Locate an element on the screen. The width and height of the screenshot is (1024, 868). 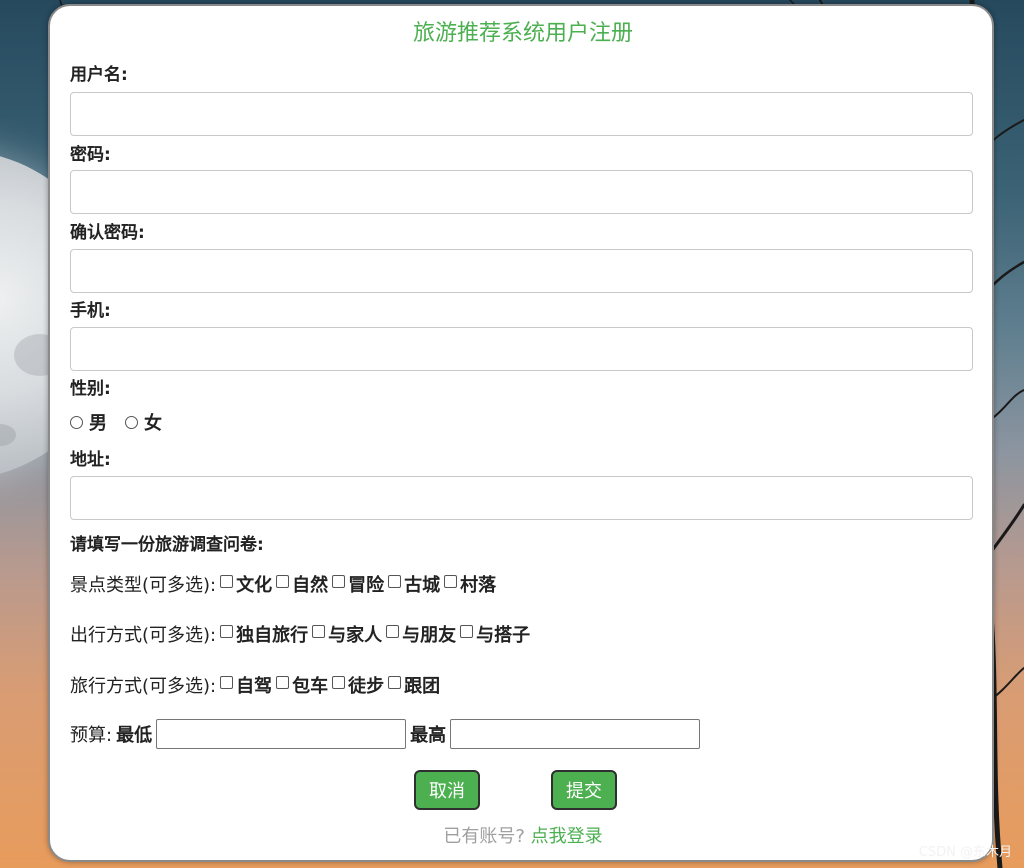
gender-female-label: 女 is located at coordinates (153, 423).